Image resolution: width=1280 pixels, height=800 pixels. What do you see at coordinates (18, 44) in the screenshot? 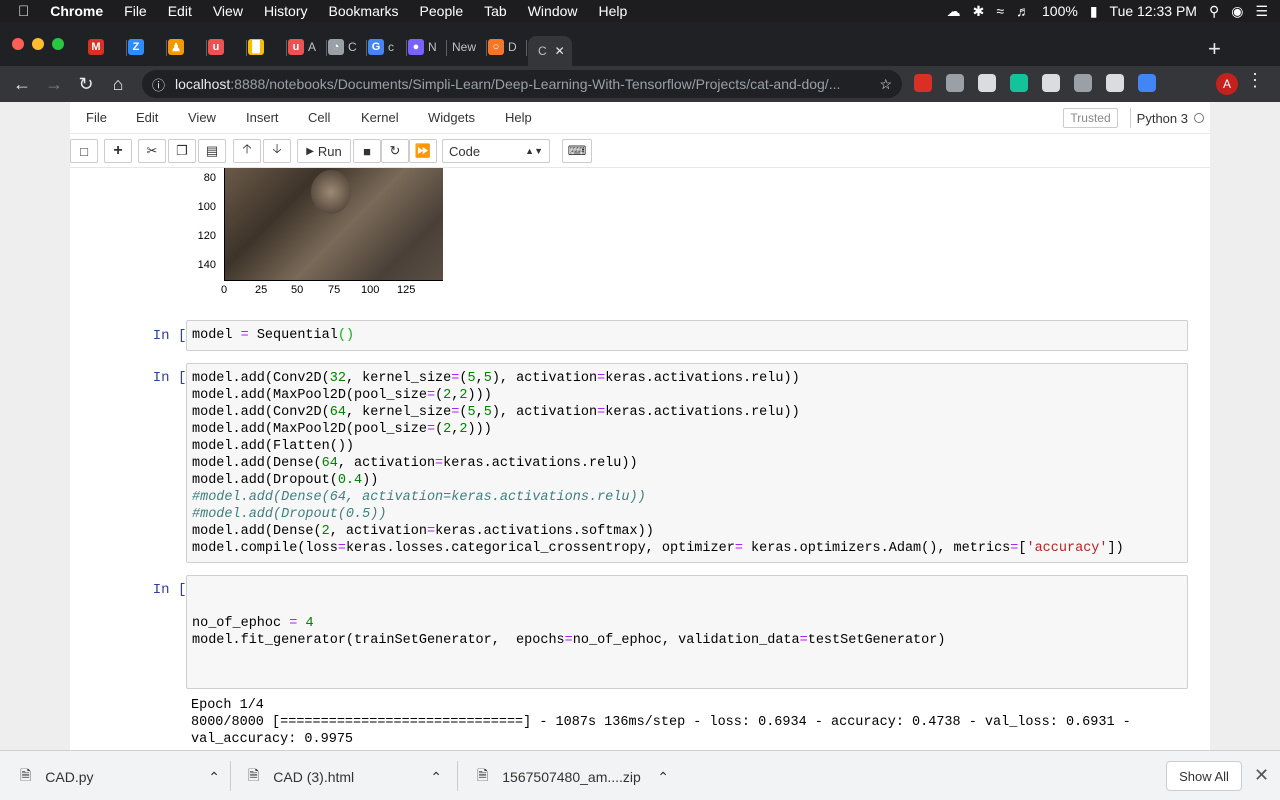
I see `close-window-button` at bounding box center [18, 44].